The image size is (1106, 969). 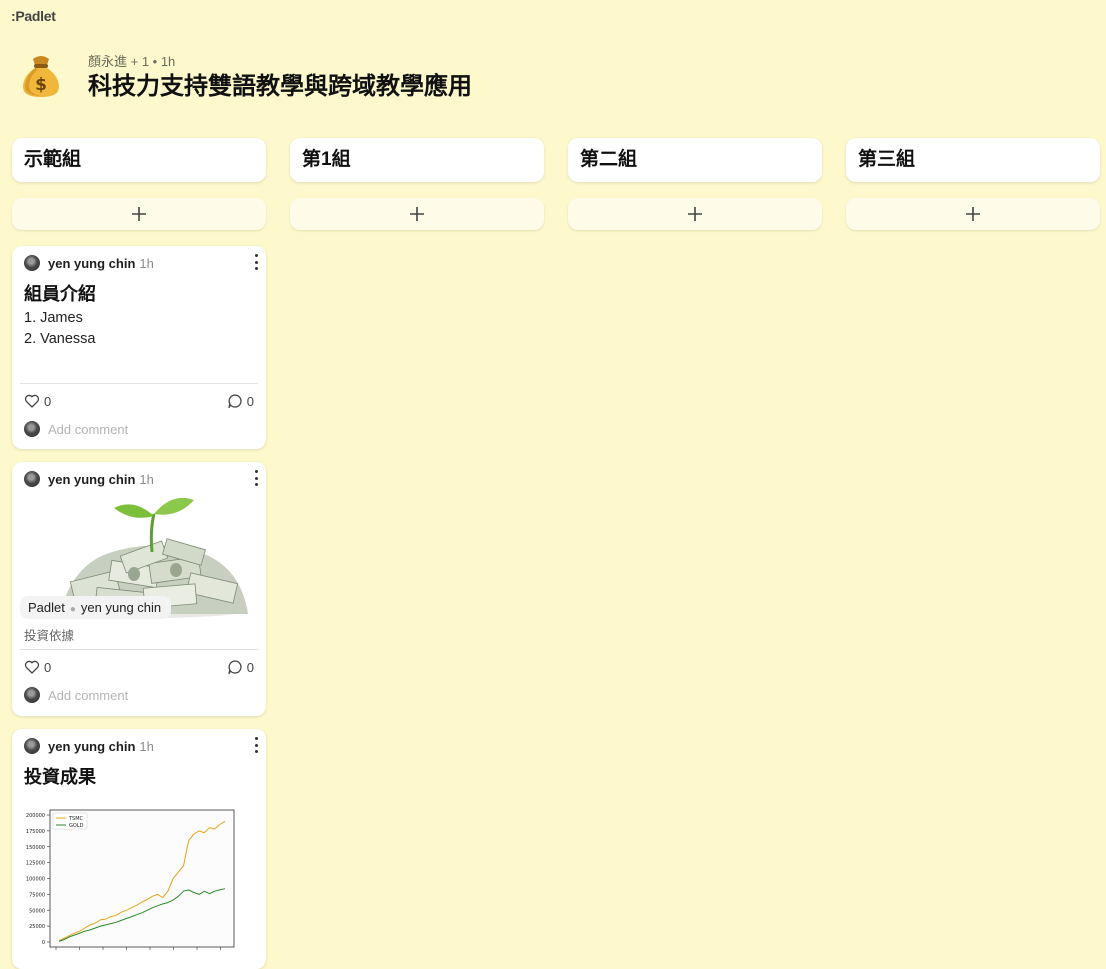 What do you see at coordinates (33, 16) in the screenshot?
I see `padlet-logo: :Padlet` at bounding box center [33, 16].